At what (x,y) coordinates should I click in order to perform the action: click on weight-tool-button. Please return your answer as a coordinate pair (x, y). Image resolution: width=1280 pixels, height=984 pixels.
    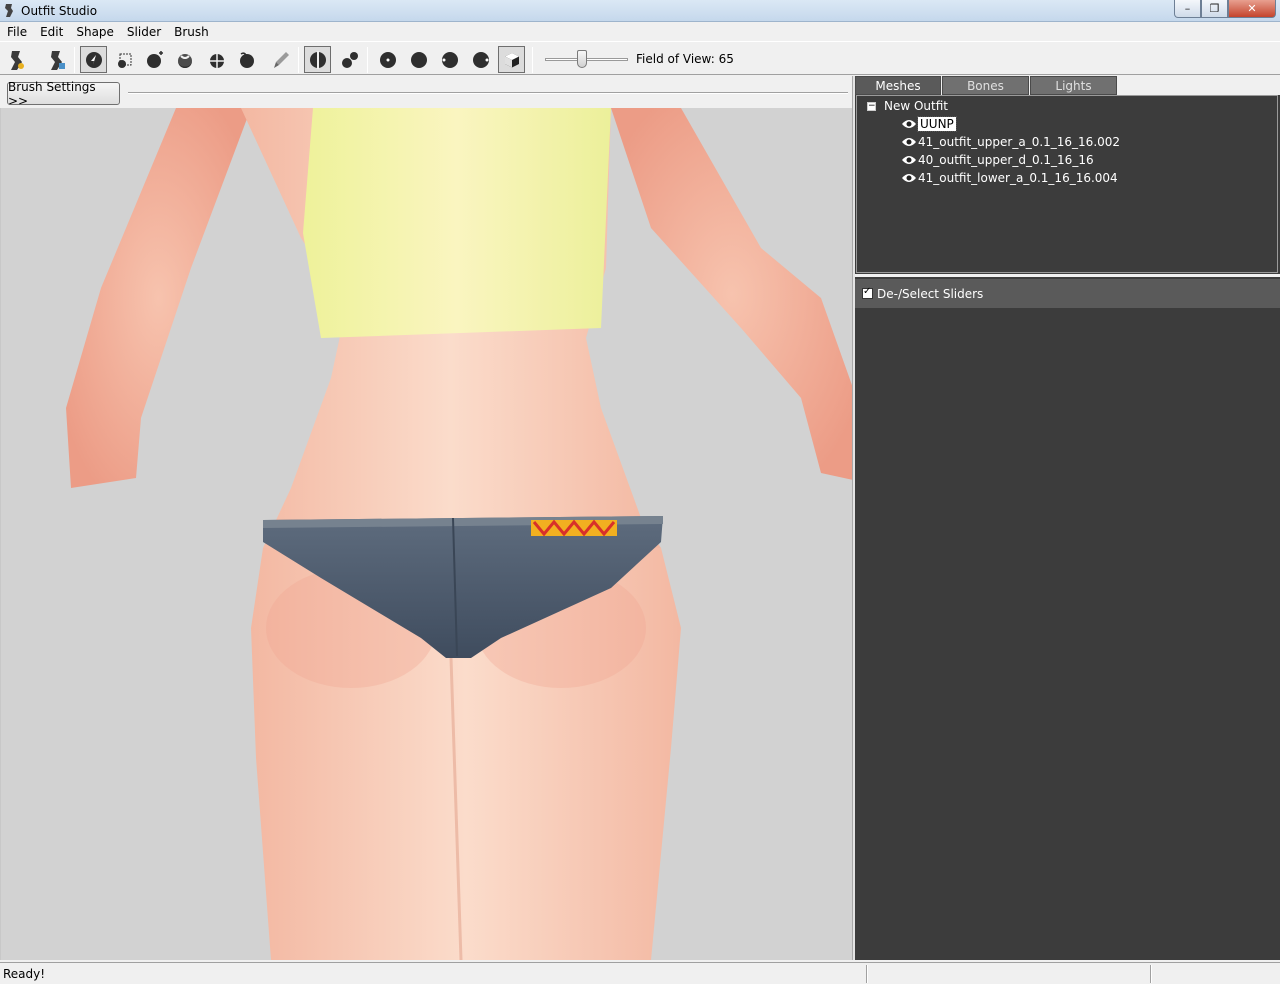
    Looking at the image, I should click on (280, 59).